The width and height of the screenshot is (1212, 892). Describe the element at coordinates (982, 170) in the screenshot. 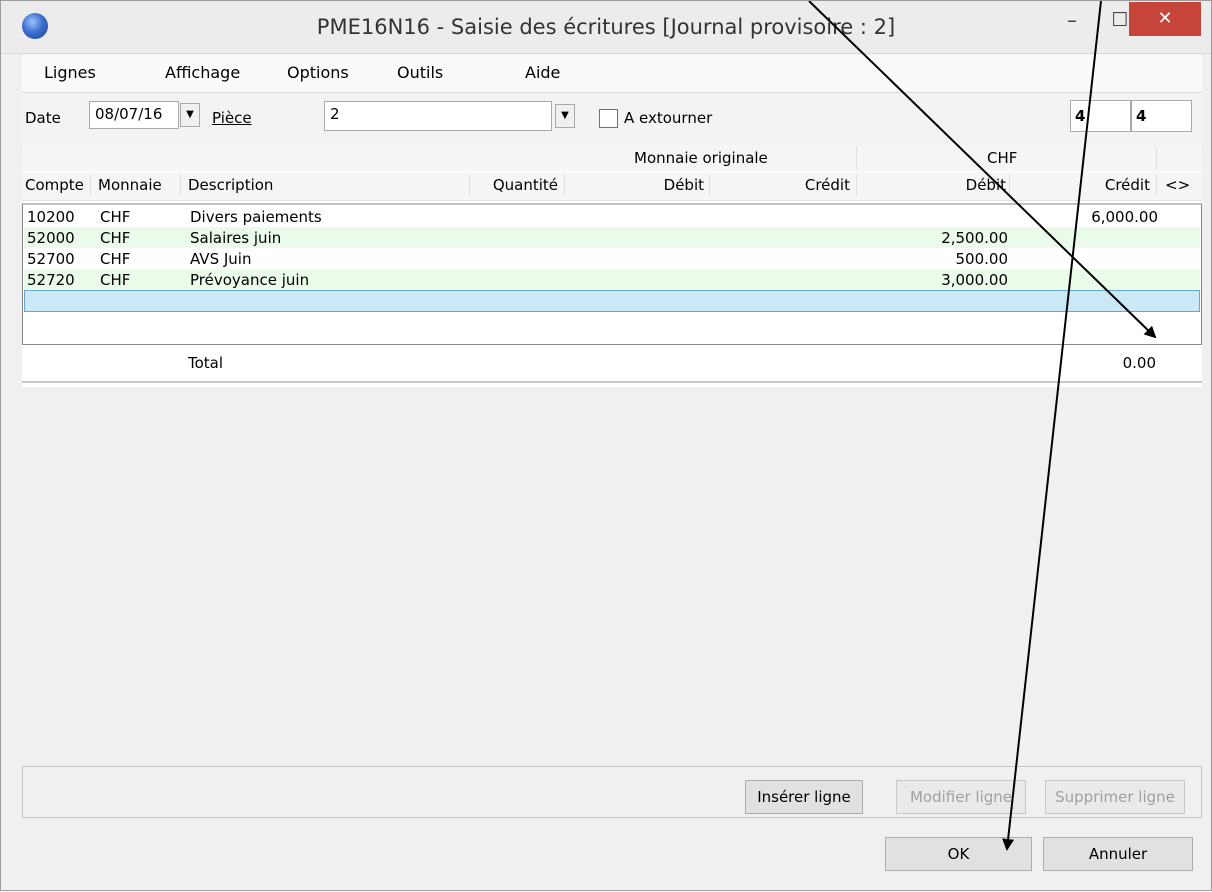

I see `arrow-to-new-row` at that location.